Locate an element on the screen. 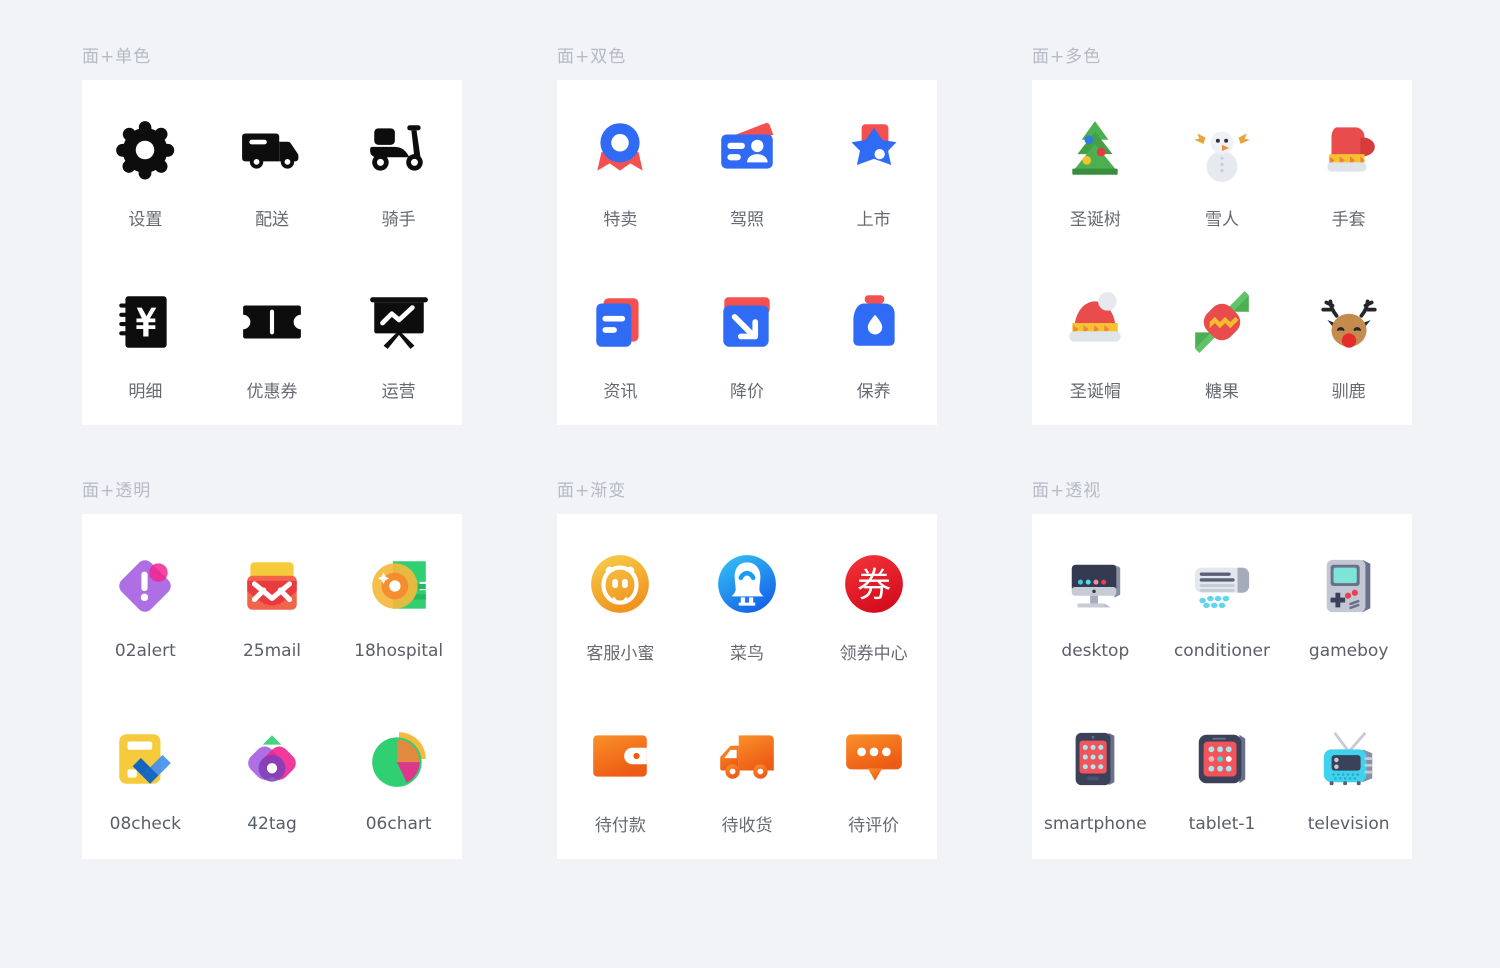  icon-label: 驯鹿 is located at coordinates (1348, 392).